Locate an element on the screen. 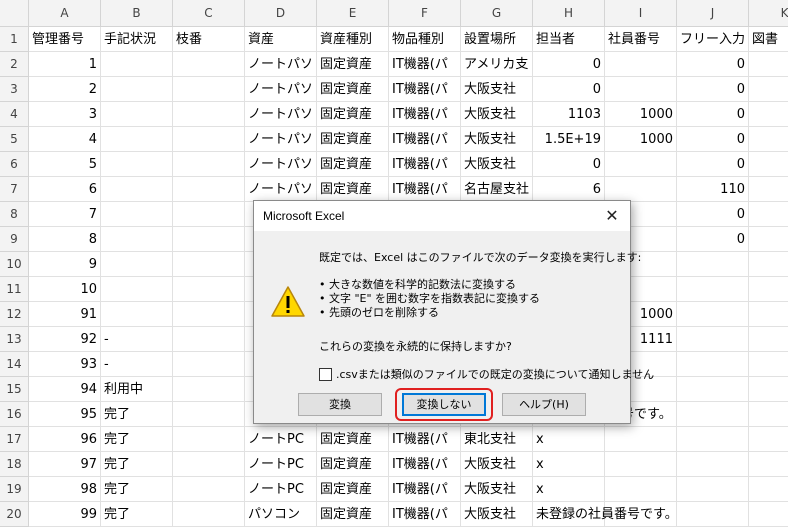  cell-b18: 完了 is located at coordinates (137, 464).